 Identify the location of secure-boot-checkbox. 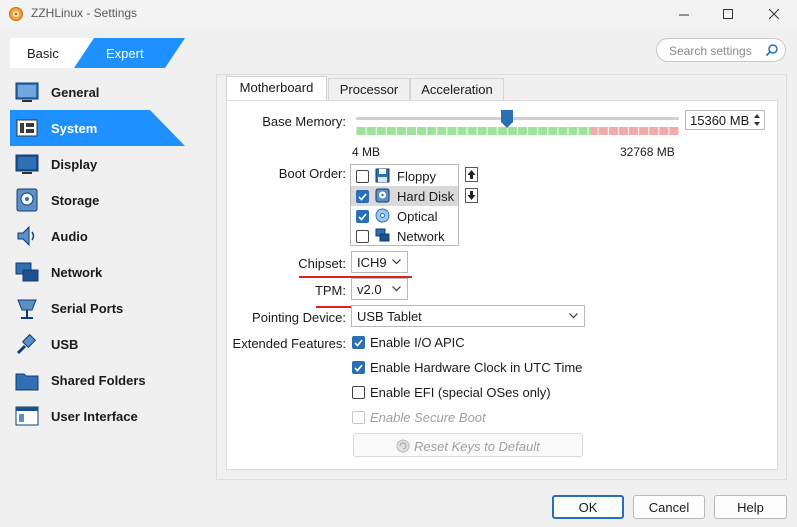
(358, 417).